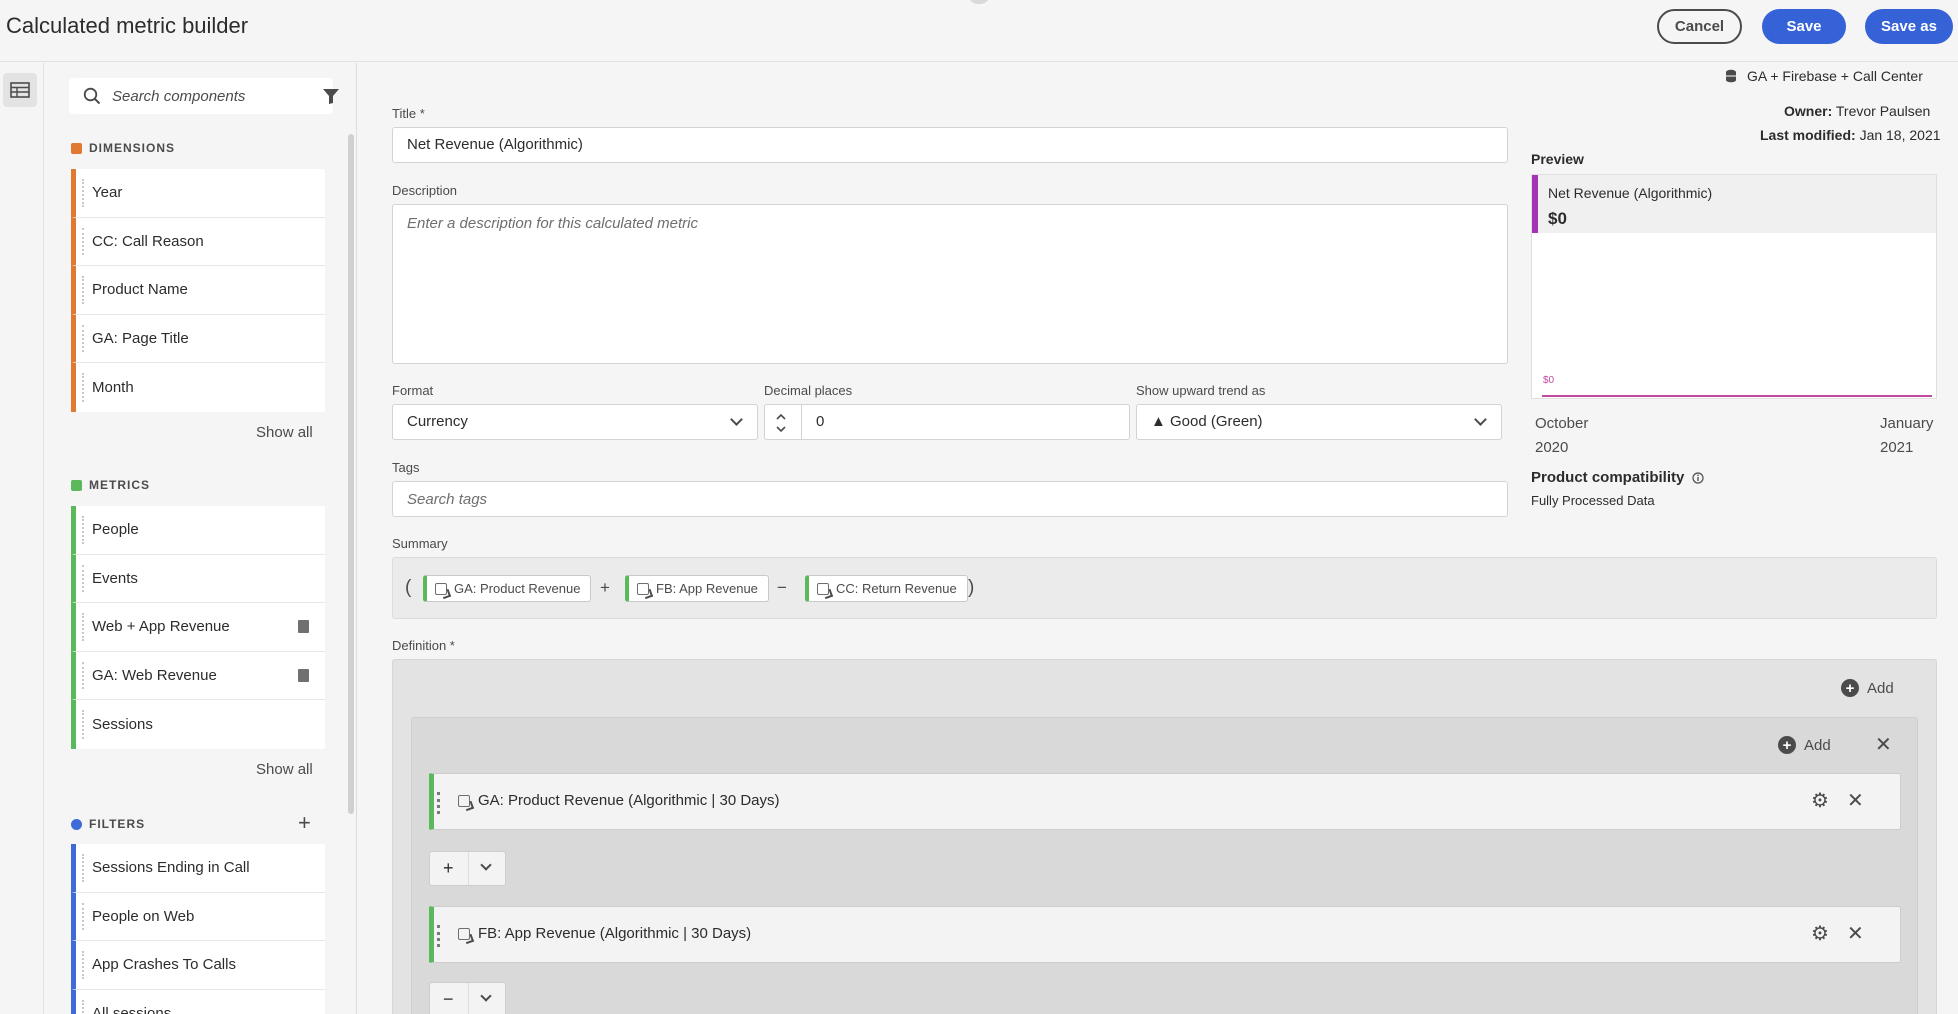 This screenshot has height=1014, width=1958. I want to click on decimal-places-label: Decimal places, so click(808, 390).